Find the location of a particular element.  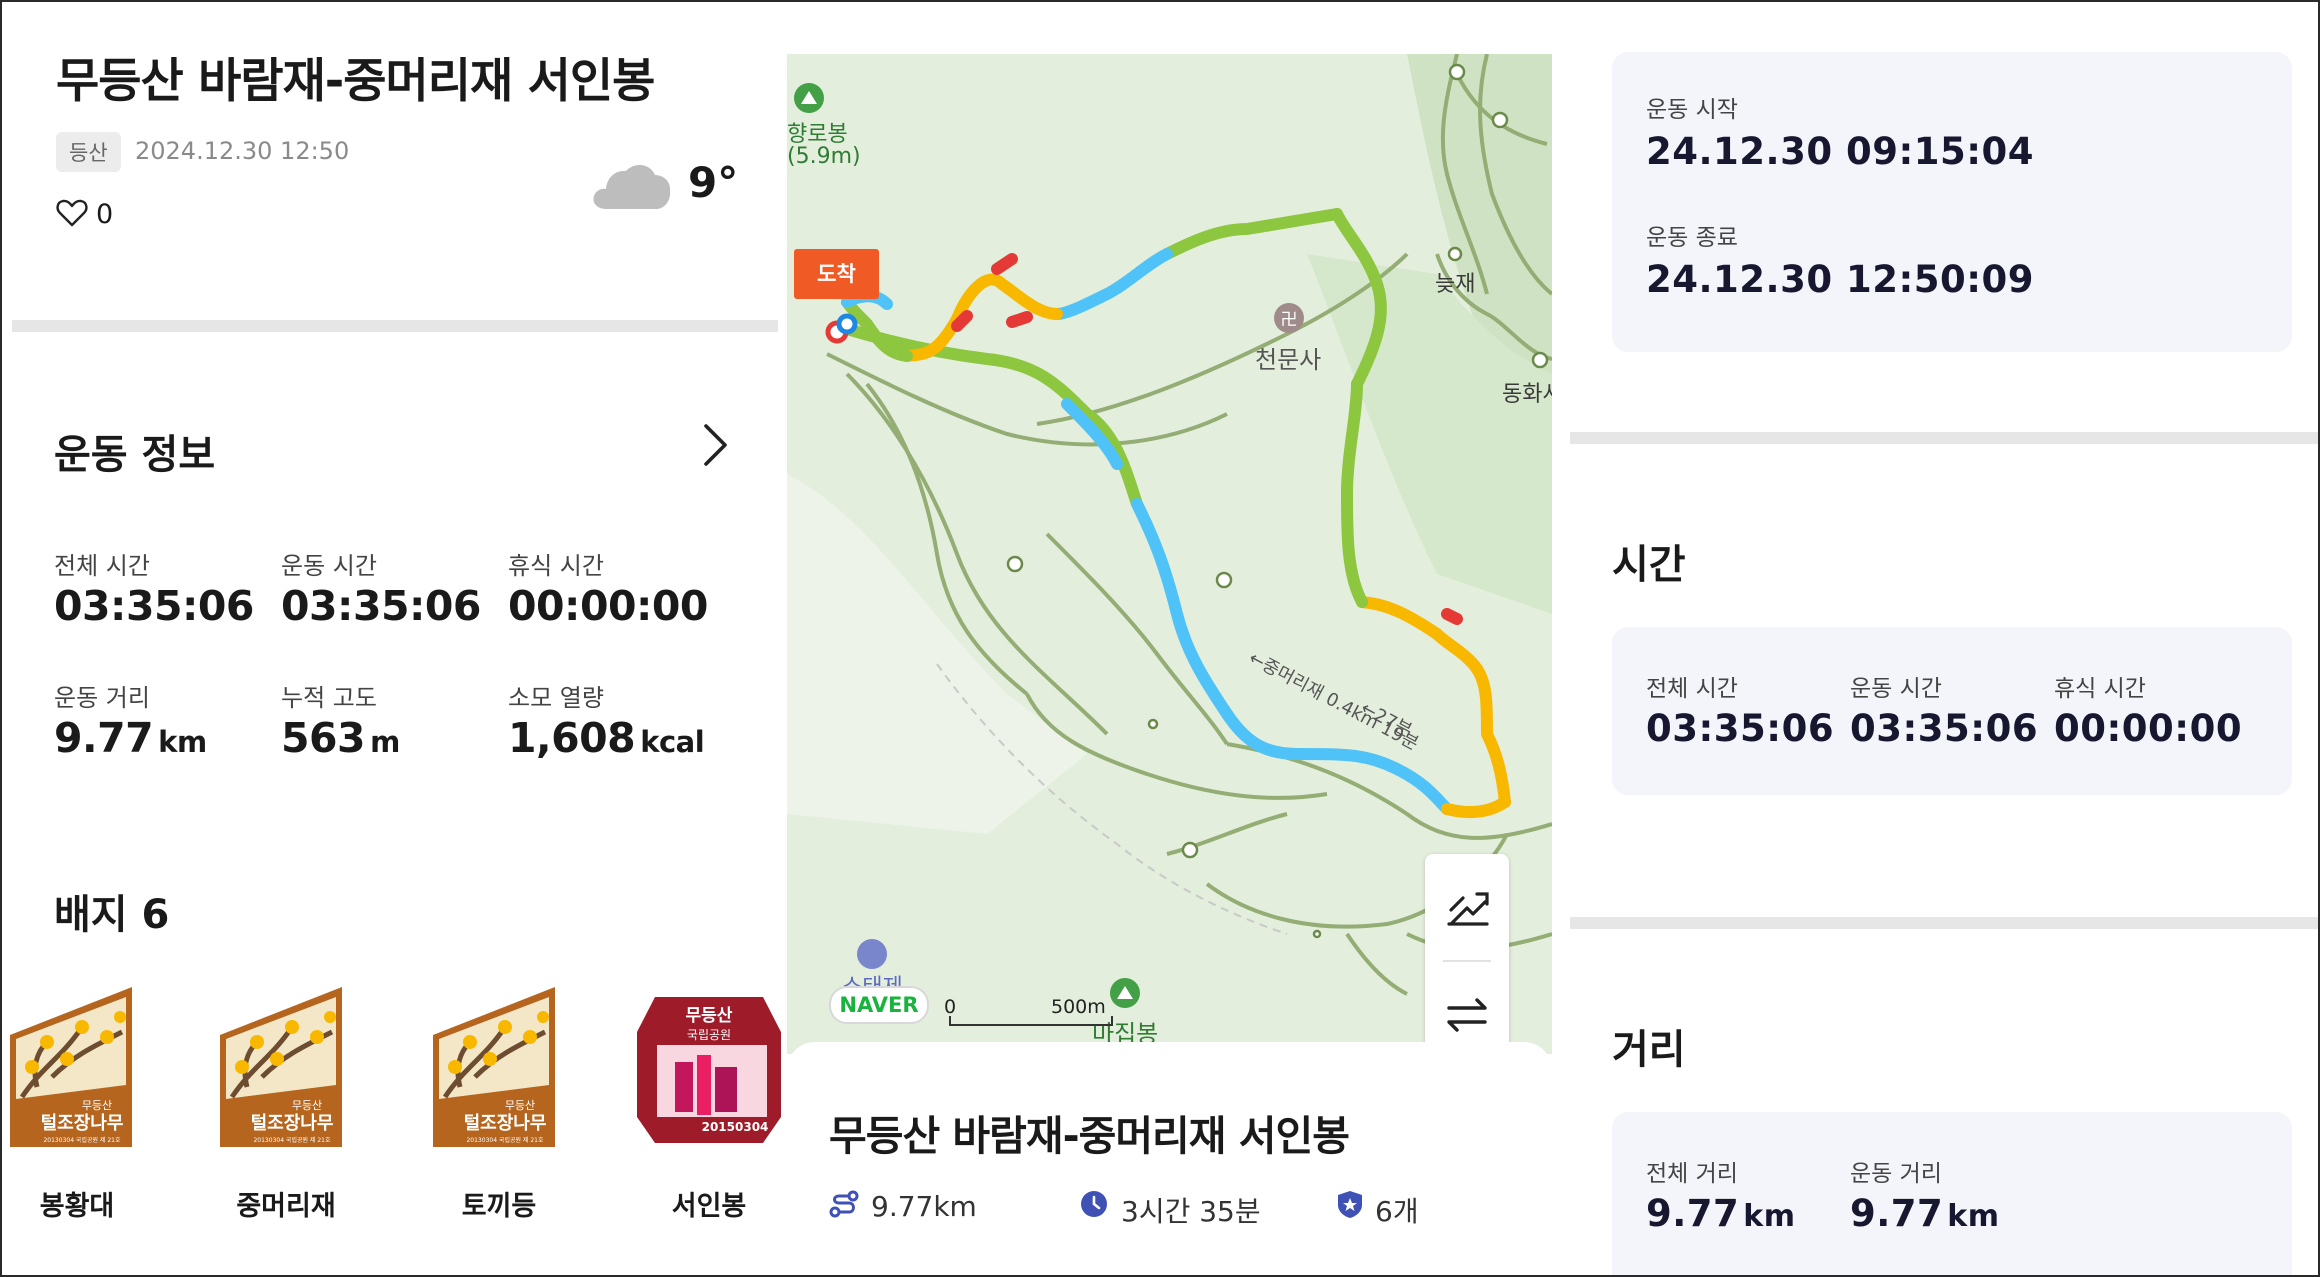

cloud-icon is located at coordinates (632, 187).